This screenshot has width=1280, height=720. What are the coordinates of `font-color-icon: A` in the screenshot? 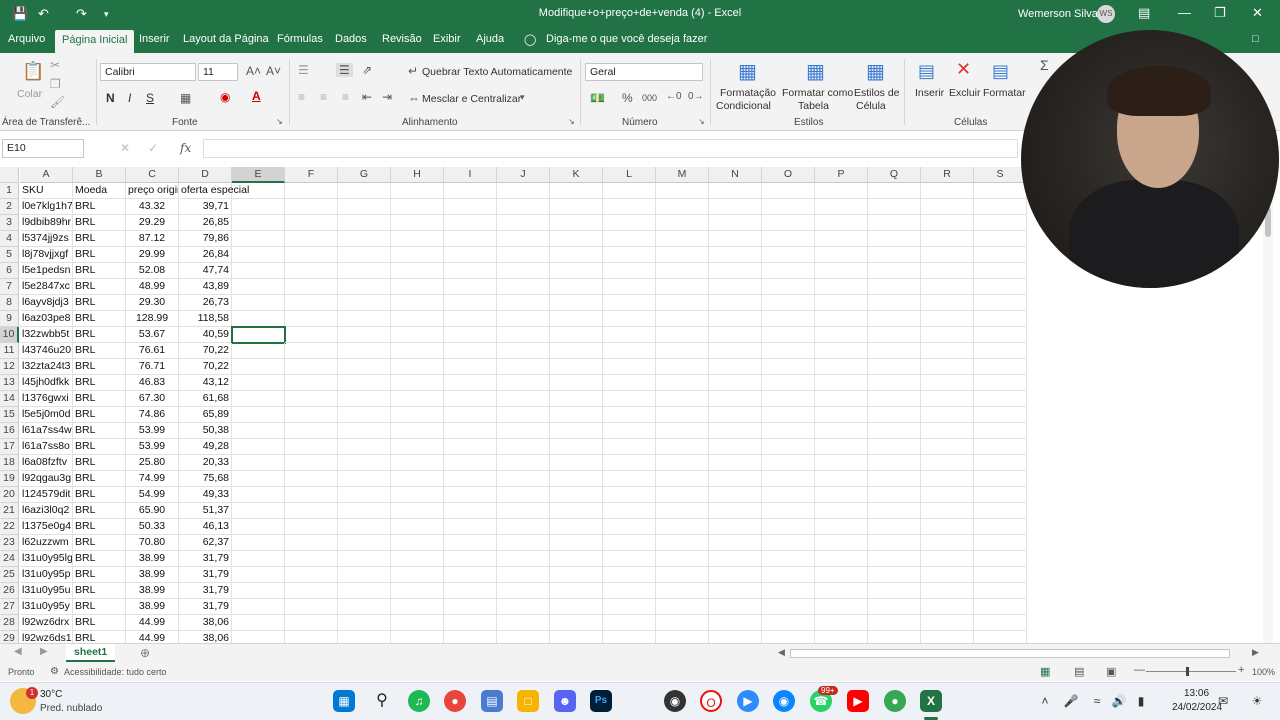 It's located at (256, 96).